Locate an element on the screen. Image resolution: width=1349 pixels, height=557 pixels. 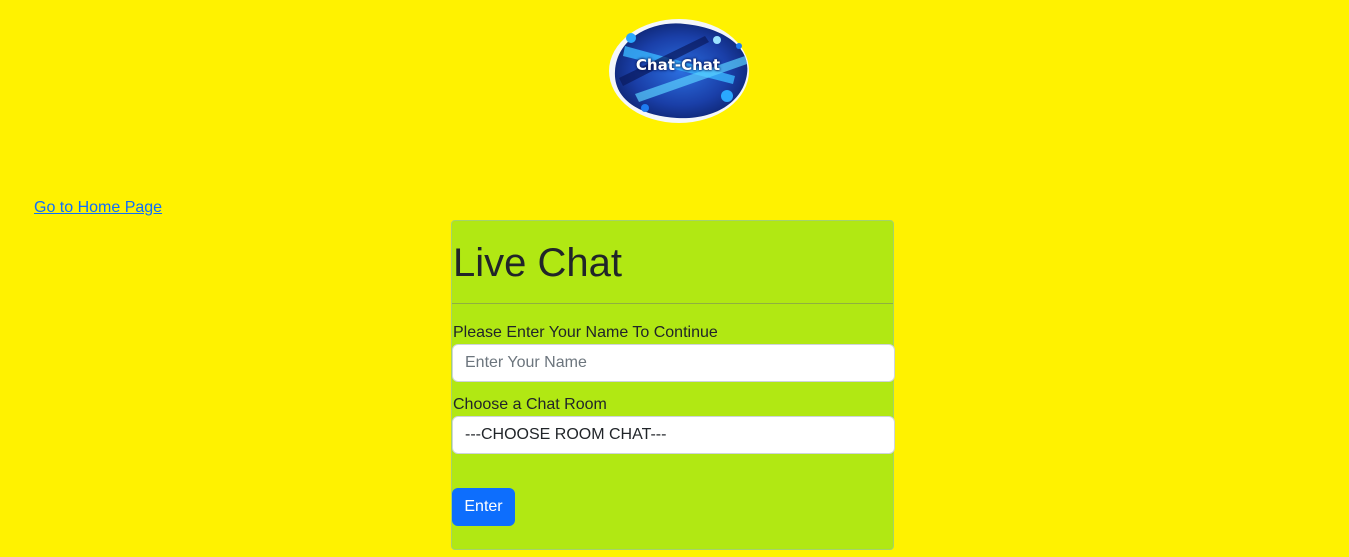
chat-chat-logo: Chat-Chat is located at coordinates (680, 71).